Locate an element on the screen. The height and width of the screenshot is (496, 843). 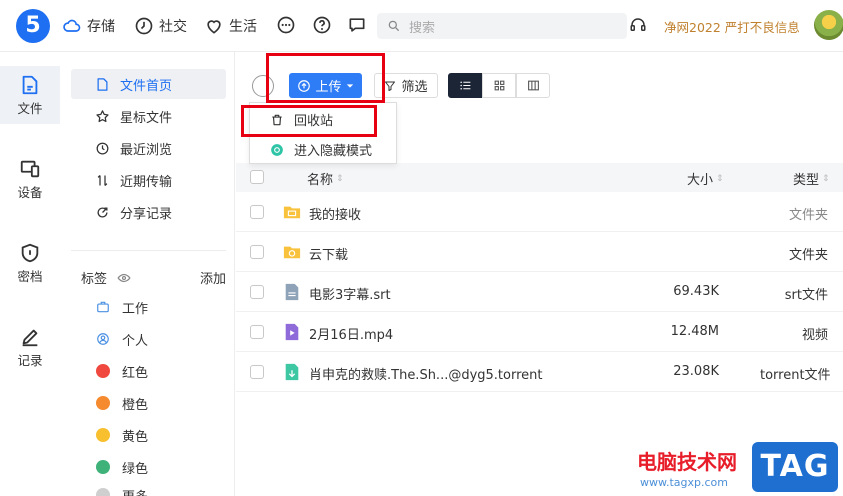
file-size: 12.48M is located at coordinates (694, 331).